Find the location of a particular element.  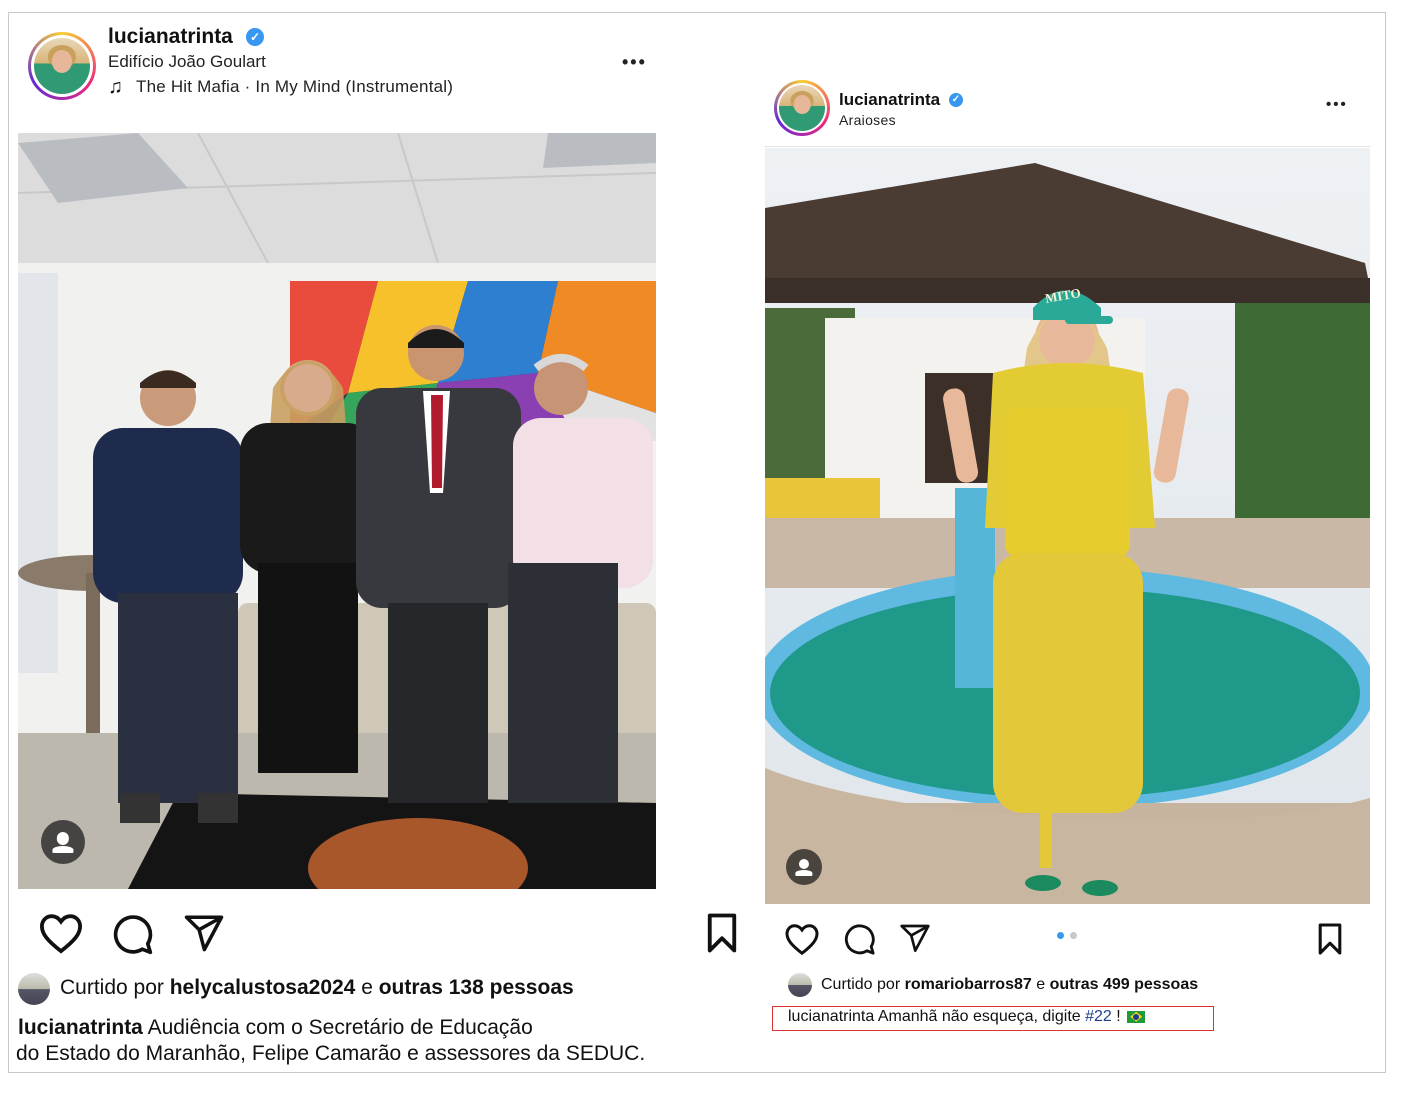

right-post-avatar is located at coordinates (802, 108).